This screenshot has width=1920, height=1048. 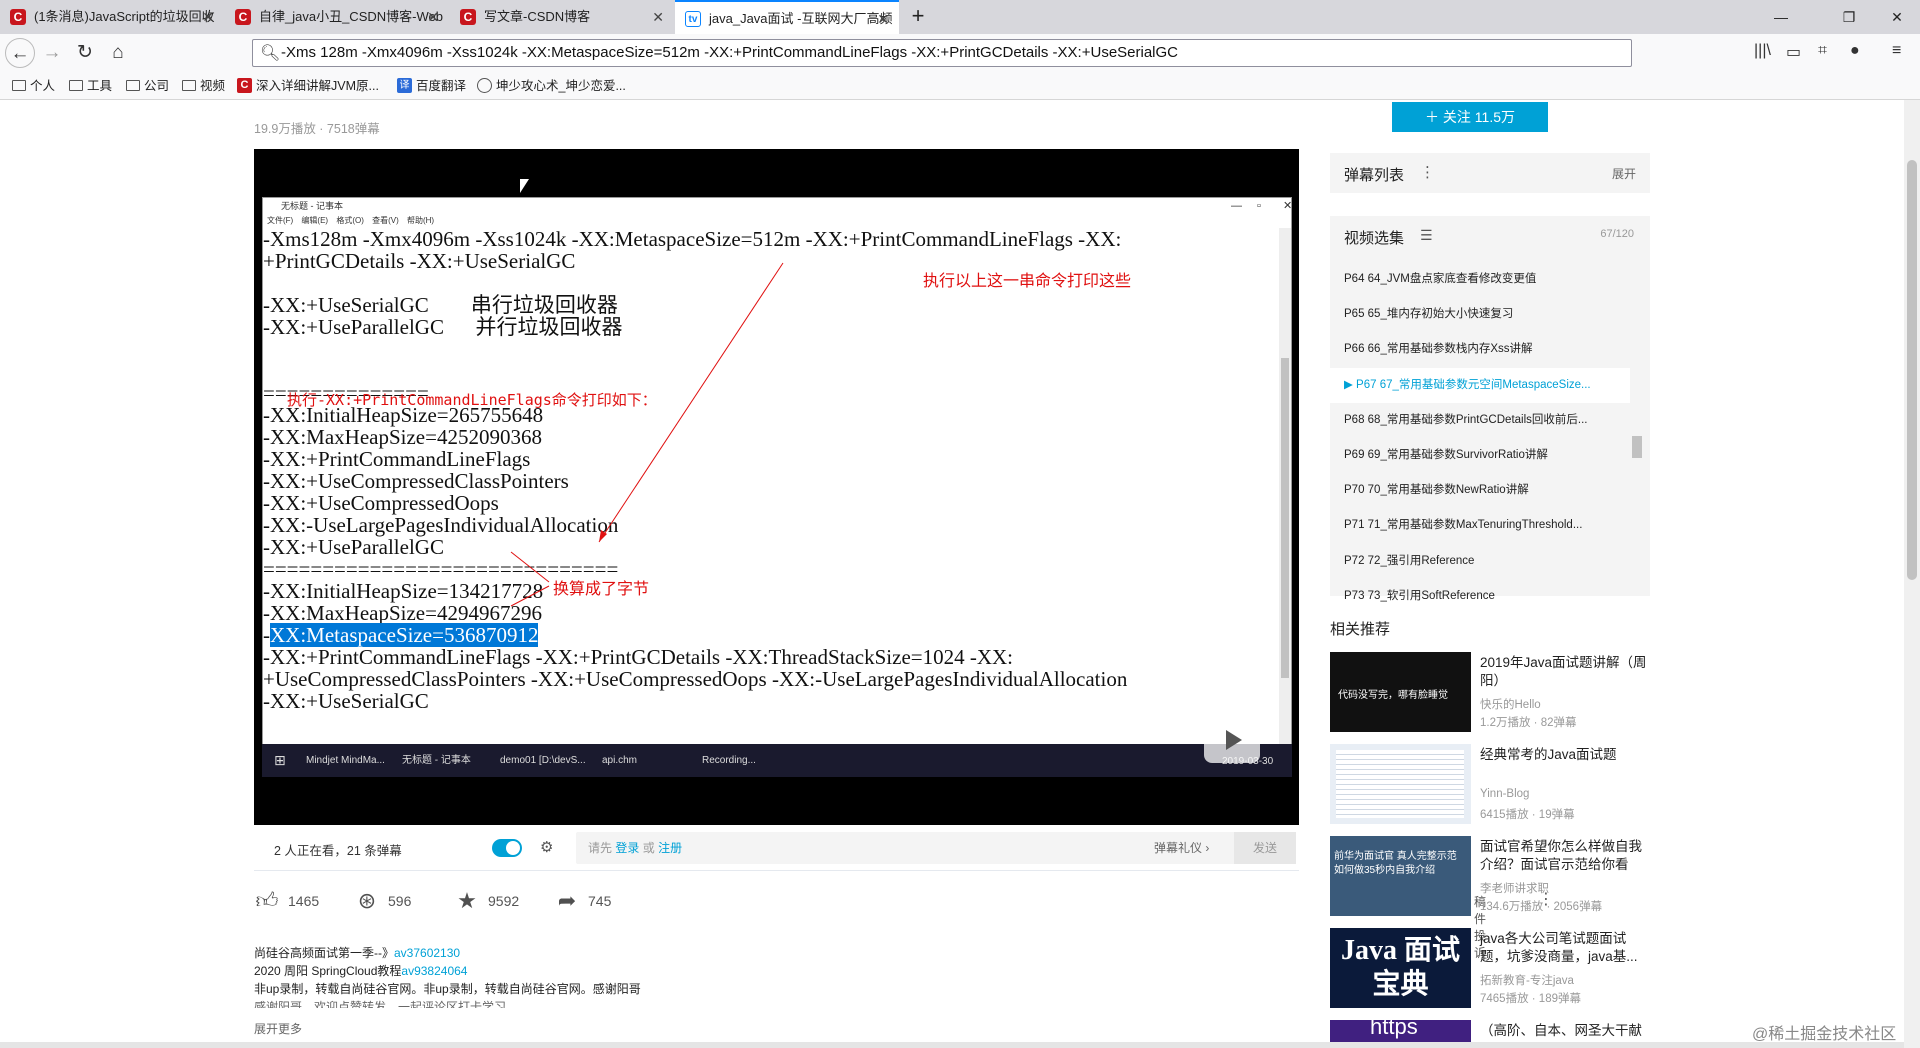 I want to click on screenshot-icon: ⌗, so click(x=1822, y=51).